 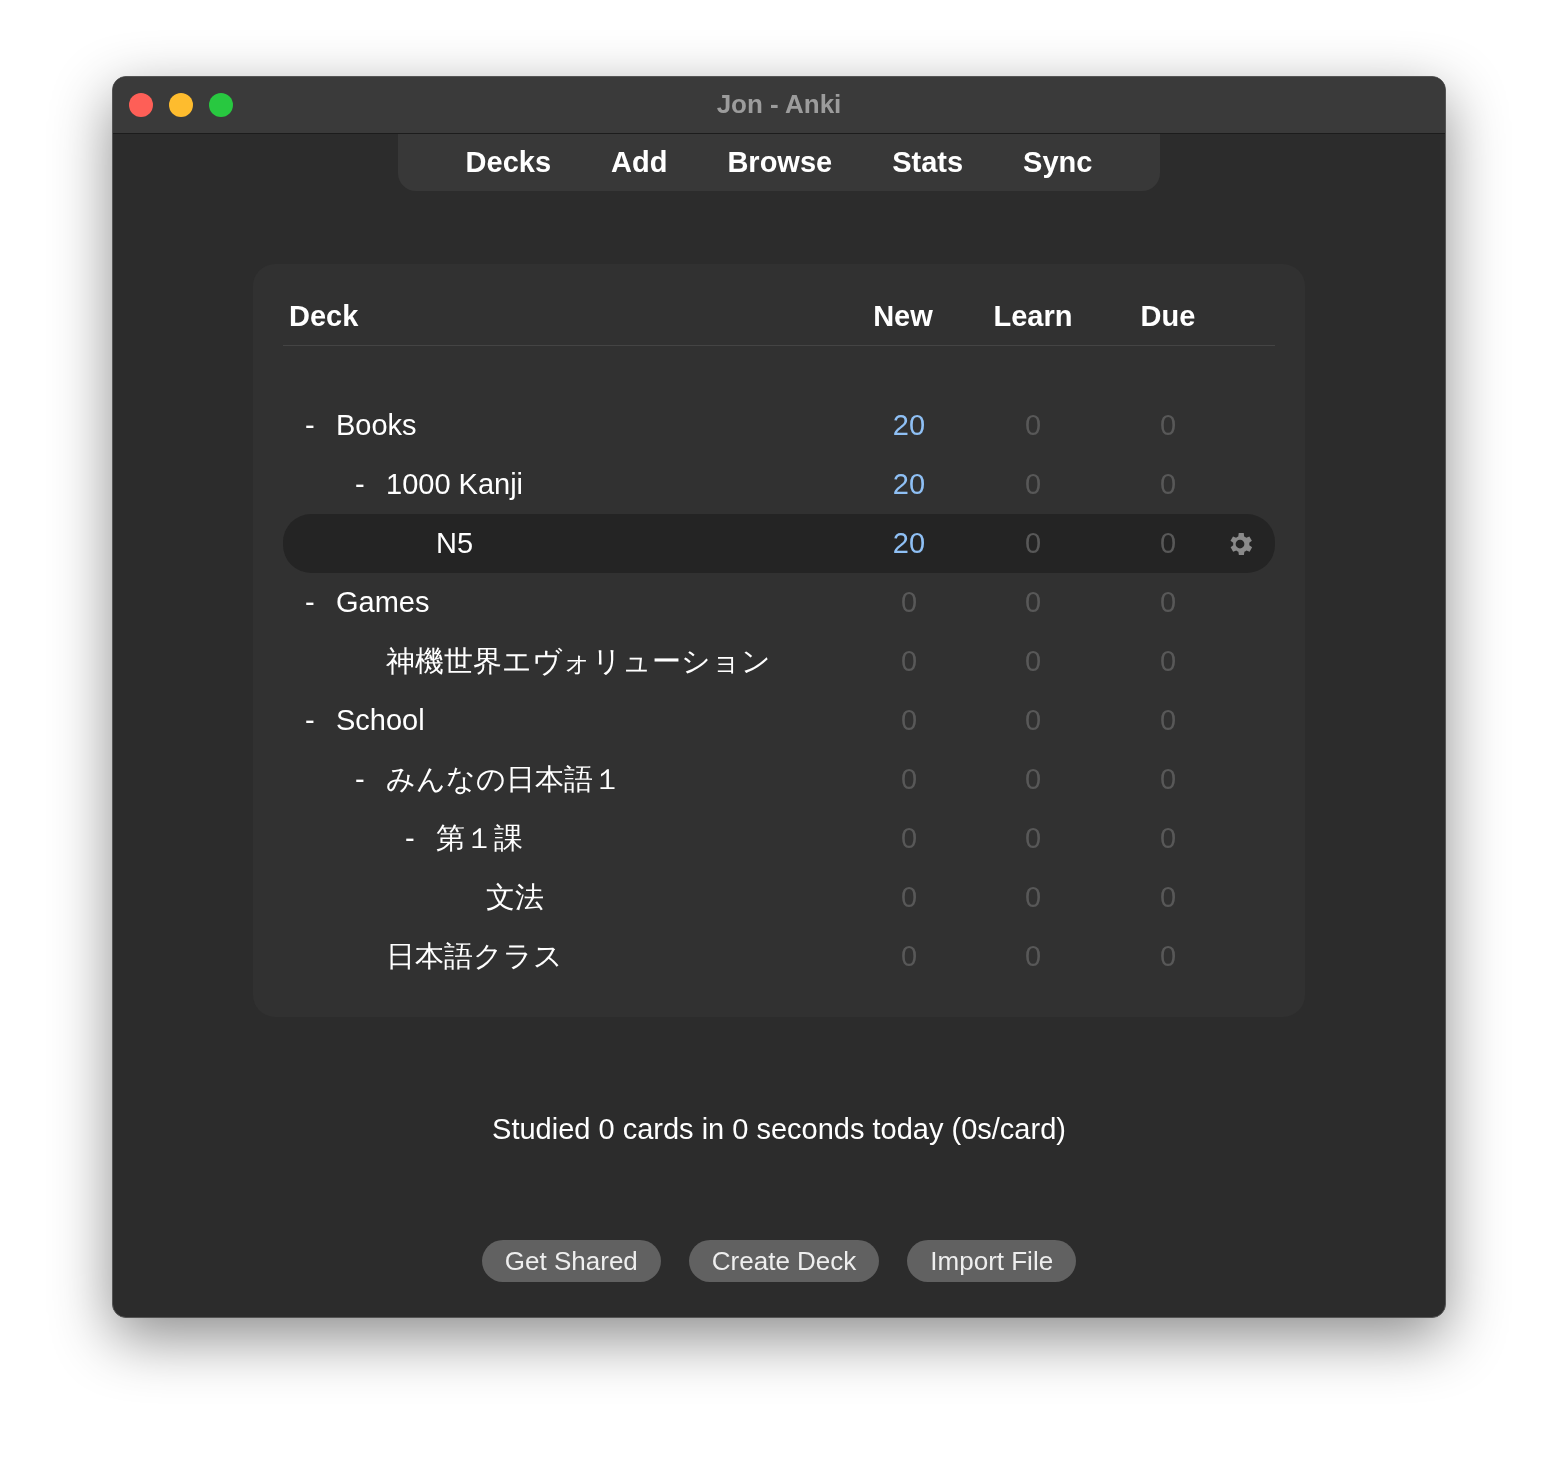 I want to click on toolbar-link: Browse, so click(x=780, y=162).